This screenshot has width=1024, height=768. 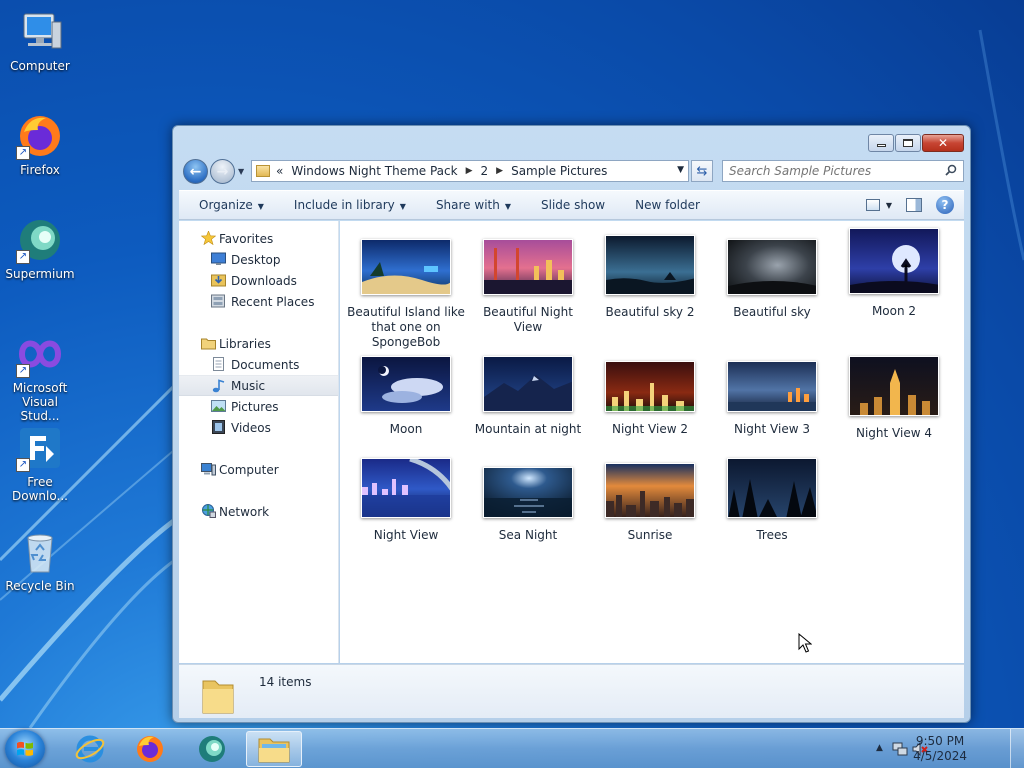 I want to click on search-icon, so click(x=951, y=170).